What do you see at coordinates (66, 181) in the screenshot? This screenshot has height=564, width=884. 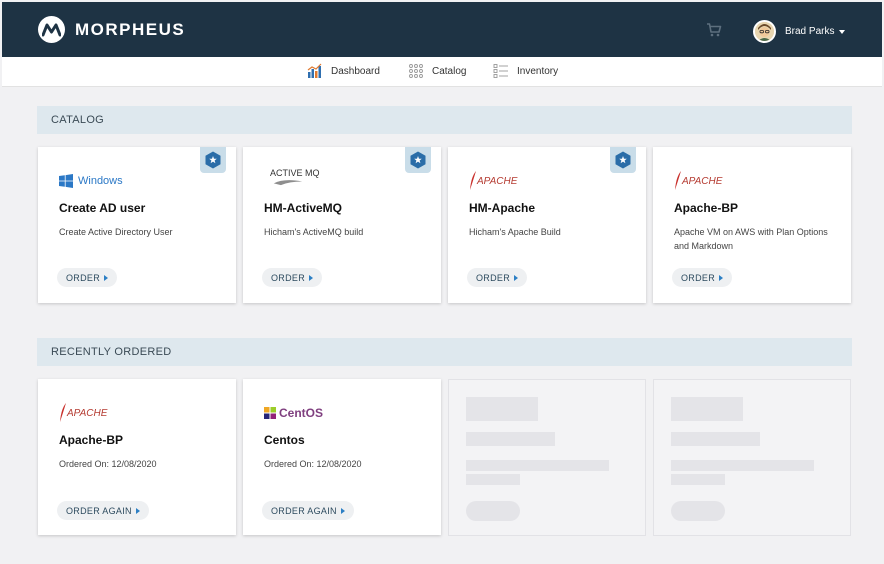 I see `windows-icon` at bounding box center [66, 181].